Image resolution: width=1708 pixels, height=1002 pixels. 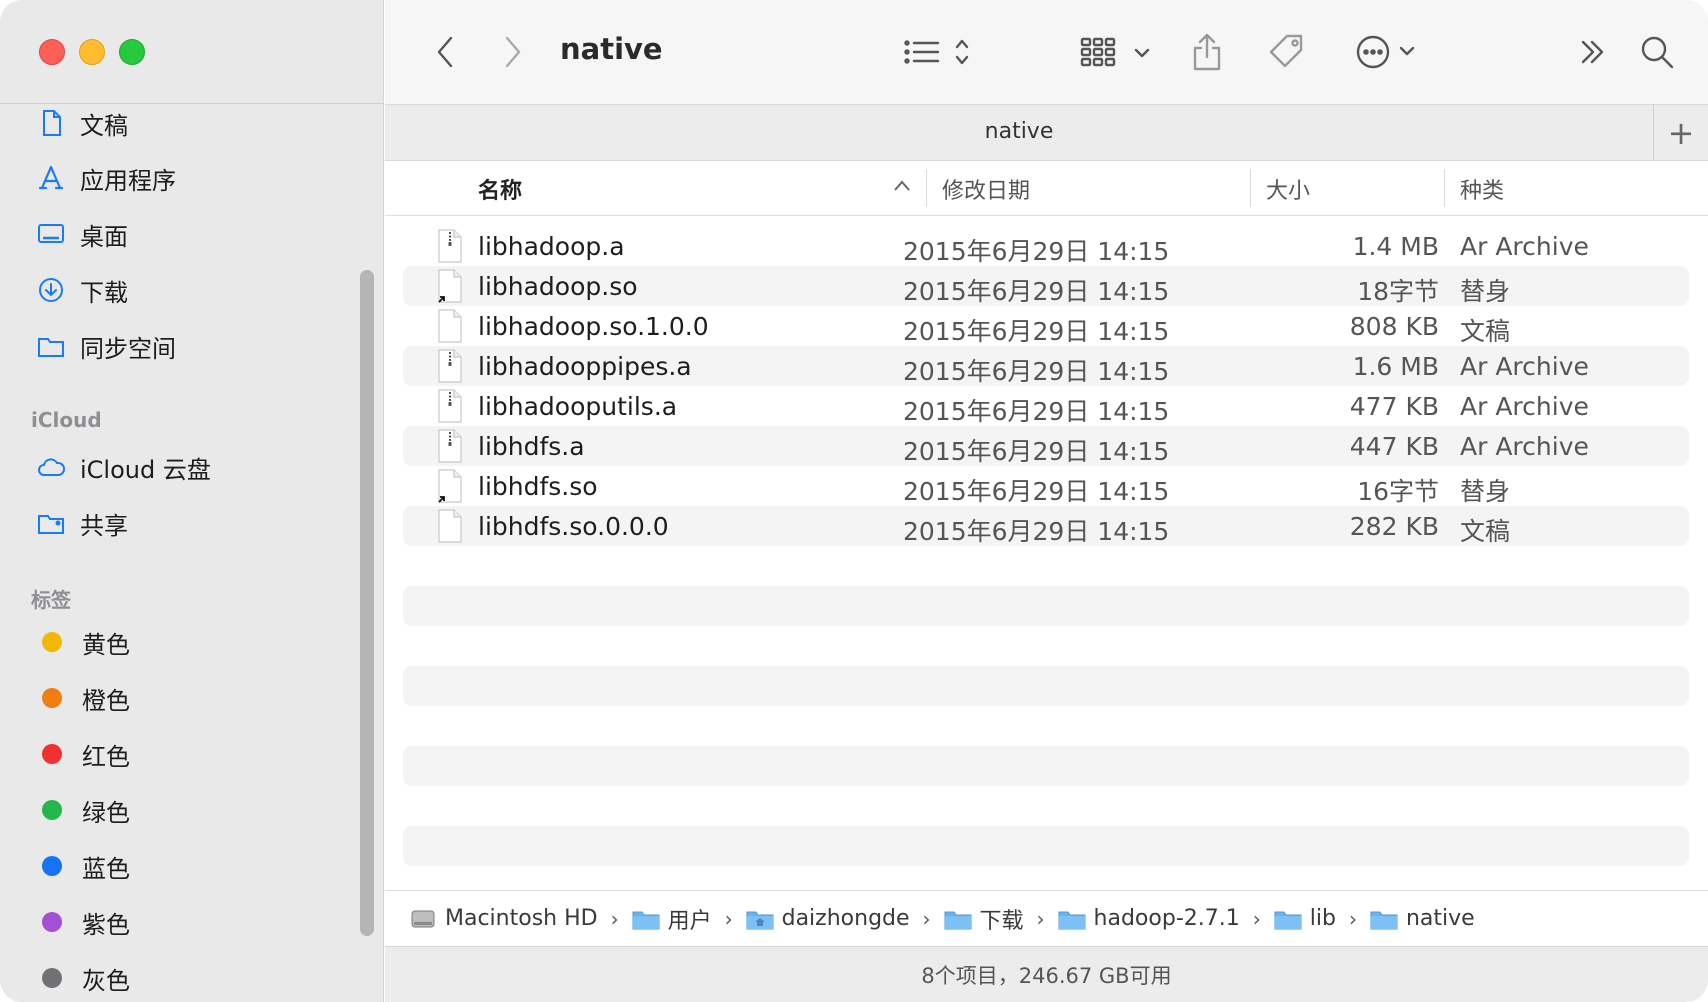 I want to click on forward-button, so click(x=513, y=52).